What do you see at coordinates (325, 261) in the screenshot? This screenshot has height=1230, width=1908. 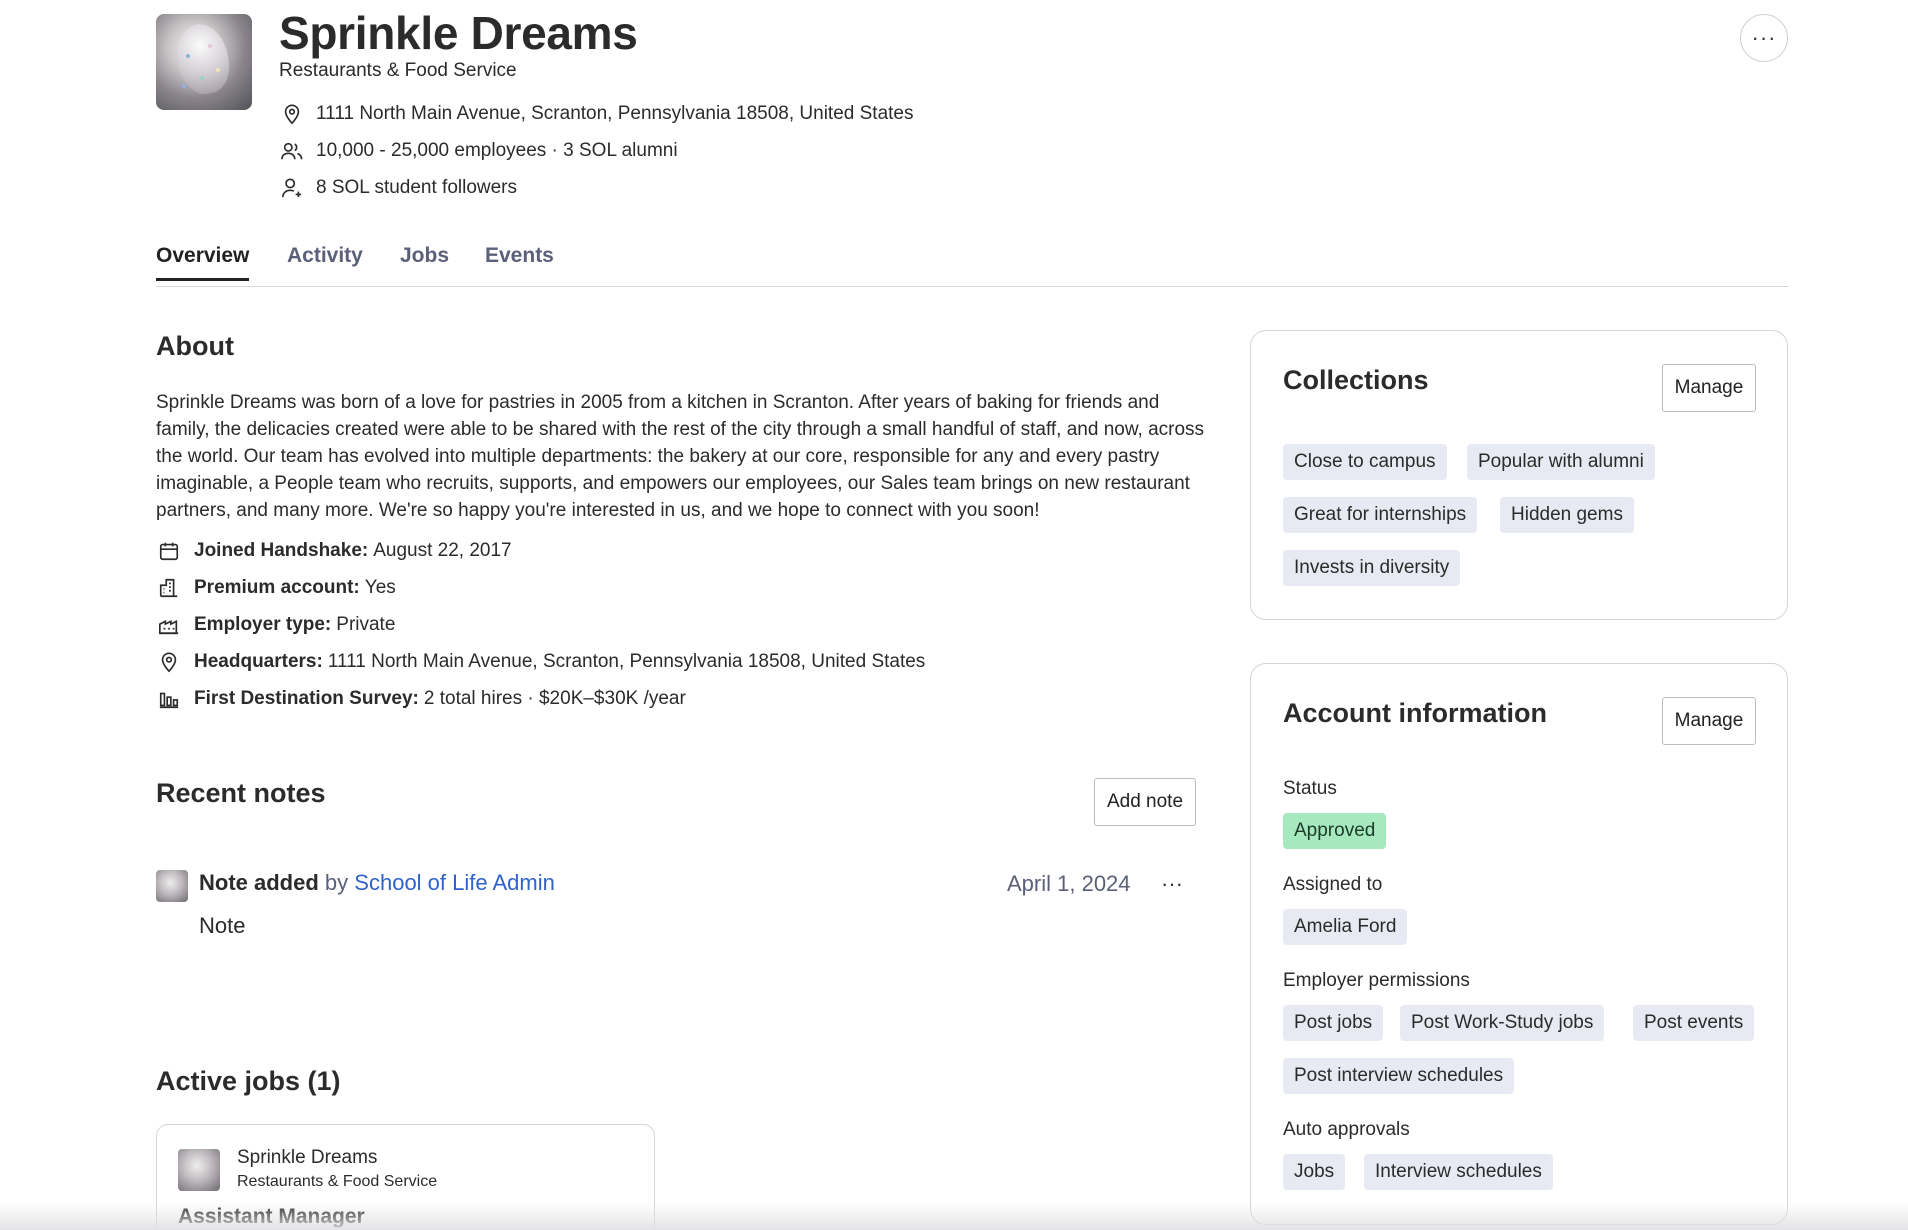 I see `tab-activity: Activity` at bounding box center [325, 261].